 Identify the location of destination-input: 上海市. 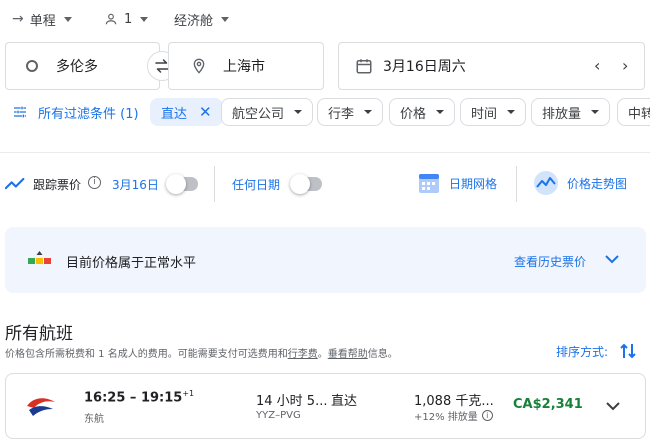
(246, 66).